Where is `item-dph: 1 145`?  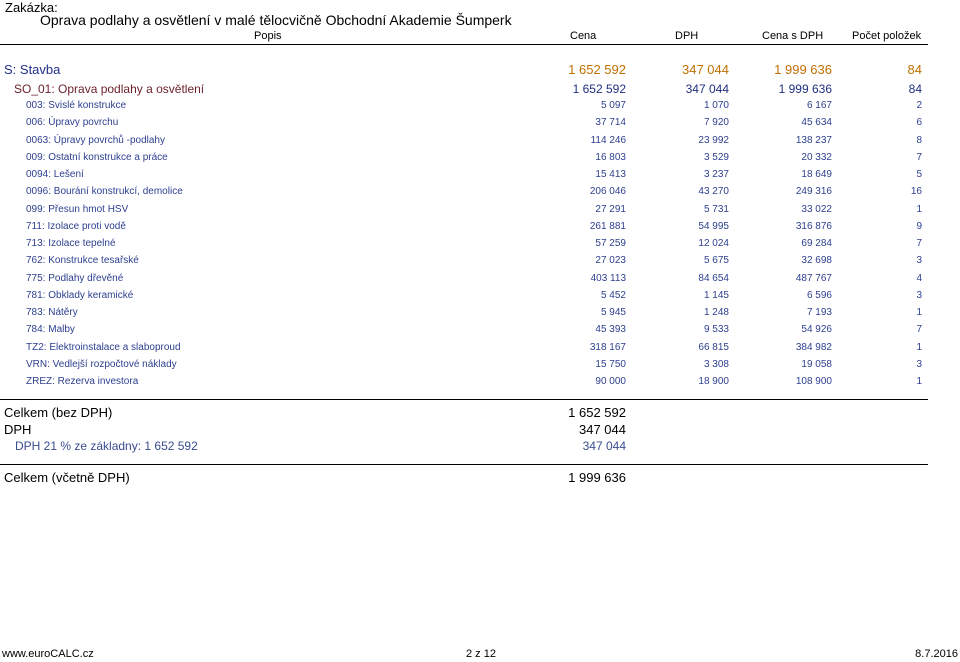
item-dph: 1 145 is located at coordinates (716, 295).